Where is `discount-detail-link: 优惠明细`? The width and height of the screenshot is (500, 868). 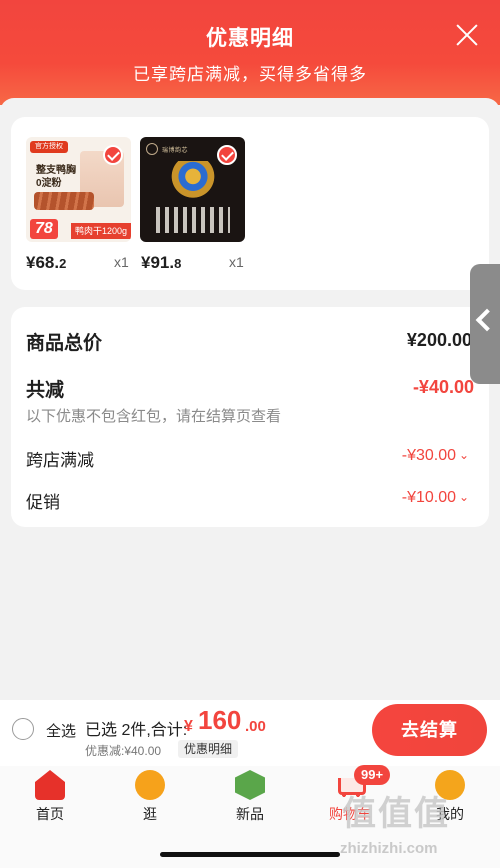
discount-detail-link: 优惠明细 is located at coordinates (208, 749).